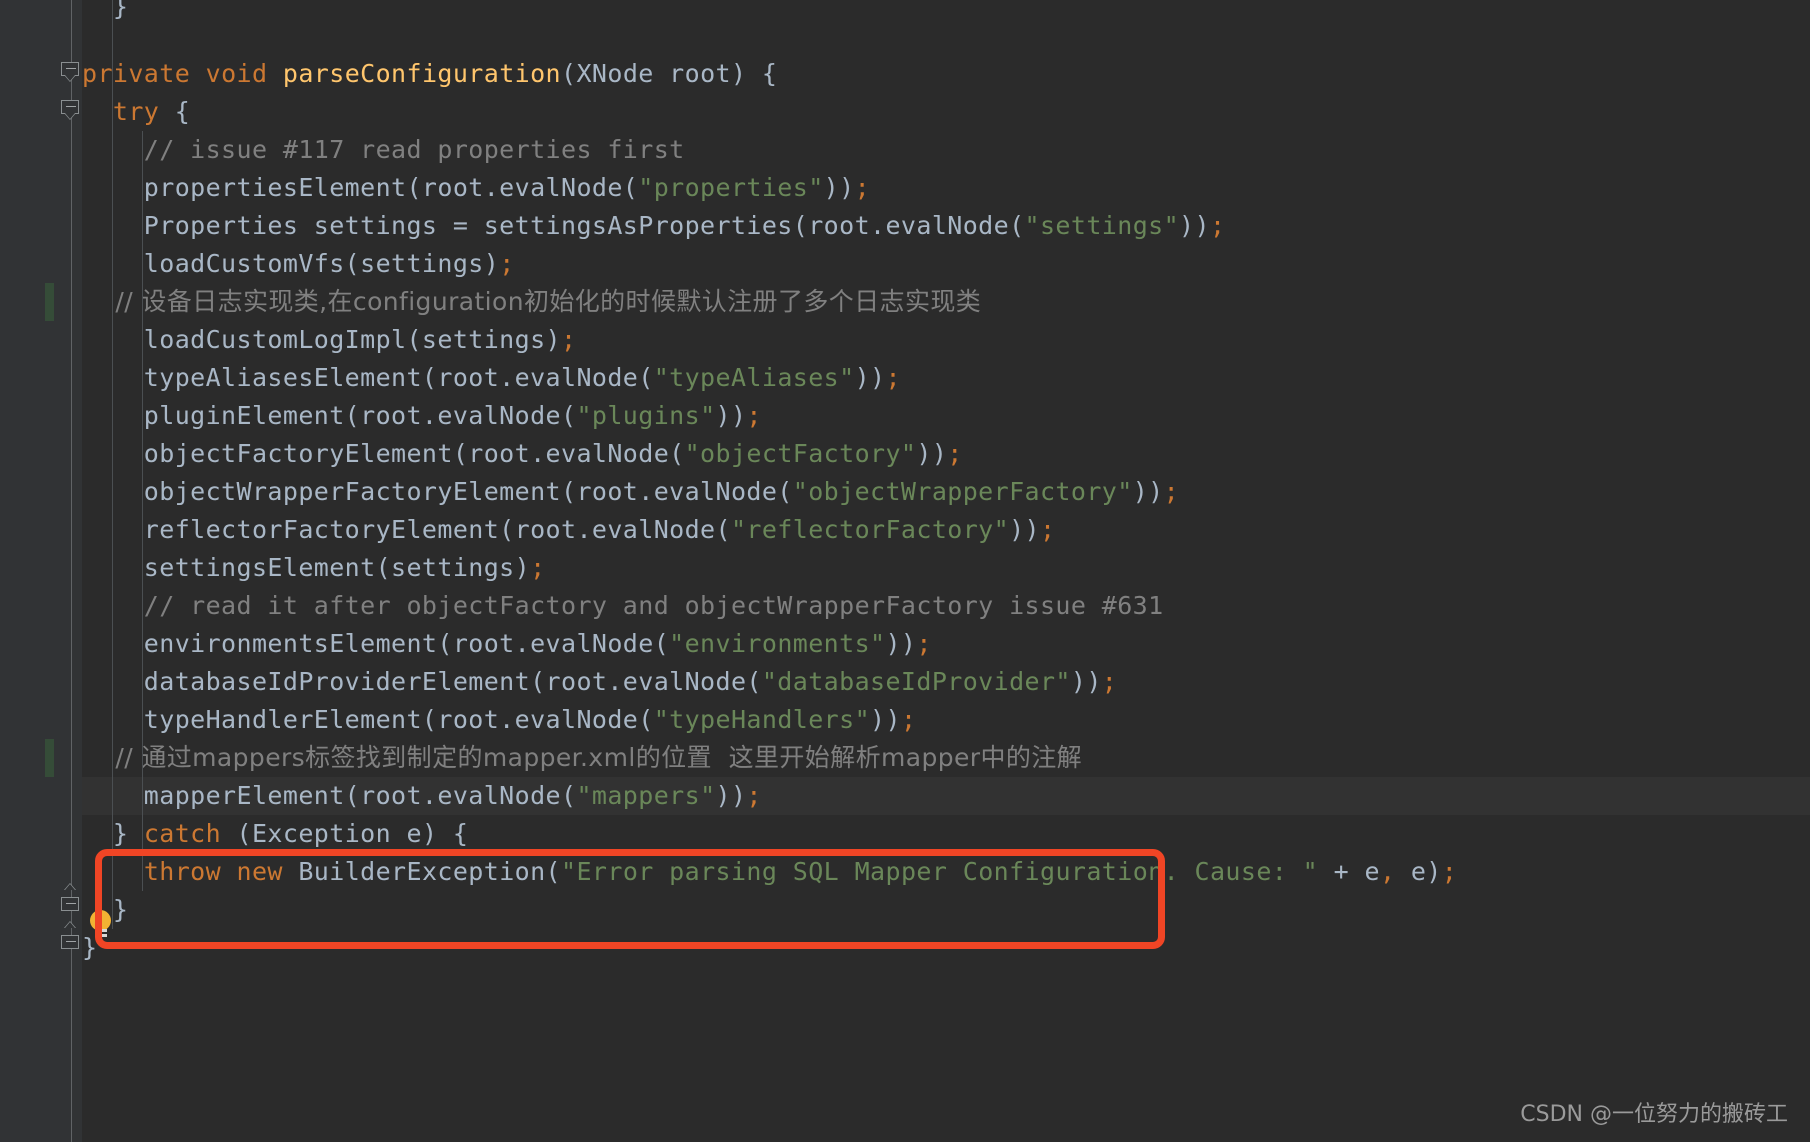 The height and width of the screenshot is (1142, 1810). What do you see at coordinates (329, 795) in the screenshot?
I see `code-token: mapperElement(root.evalNode(` at bounding box center [329, 795].